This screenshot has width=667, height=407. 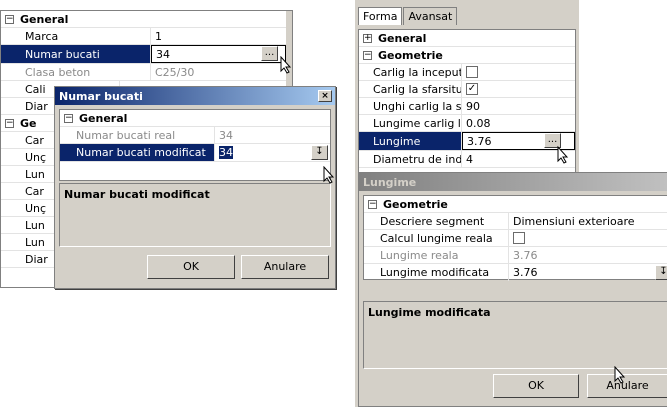 I want to click on prop-name: Carlig la sfarsitul b, so click(x=410, y=89).